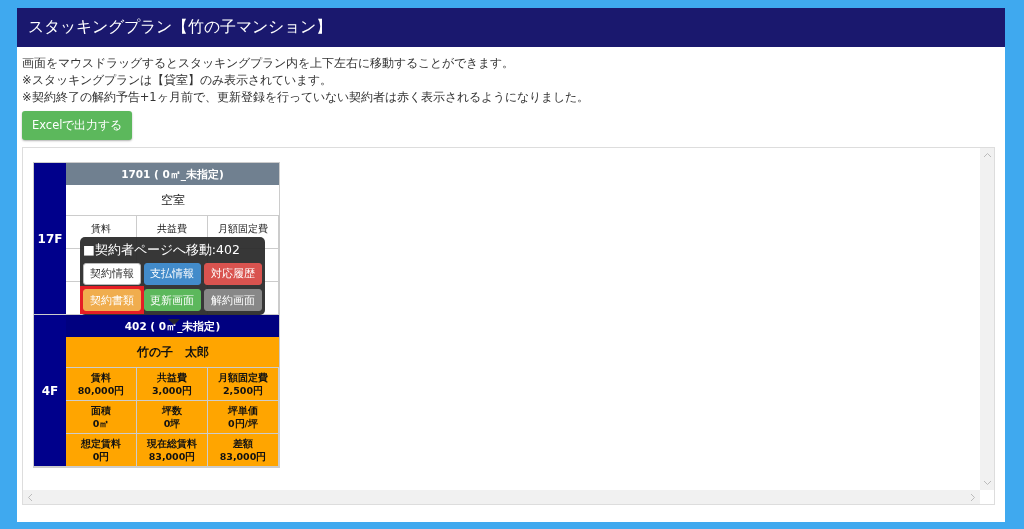 This screenshot has height=529, width=1024. Describe the element at coordinates (172, 384) in the screenshot. I see `room-cell: 共益費 3,000円` at that location.